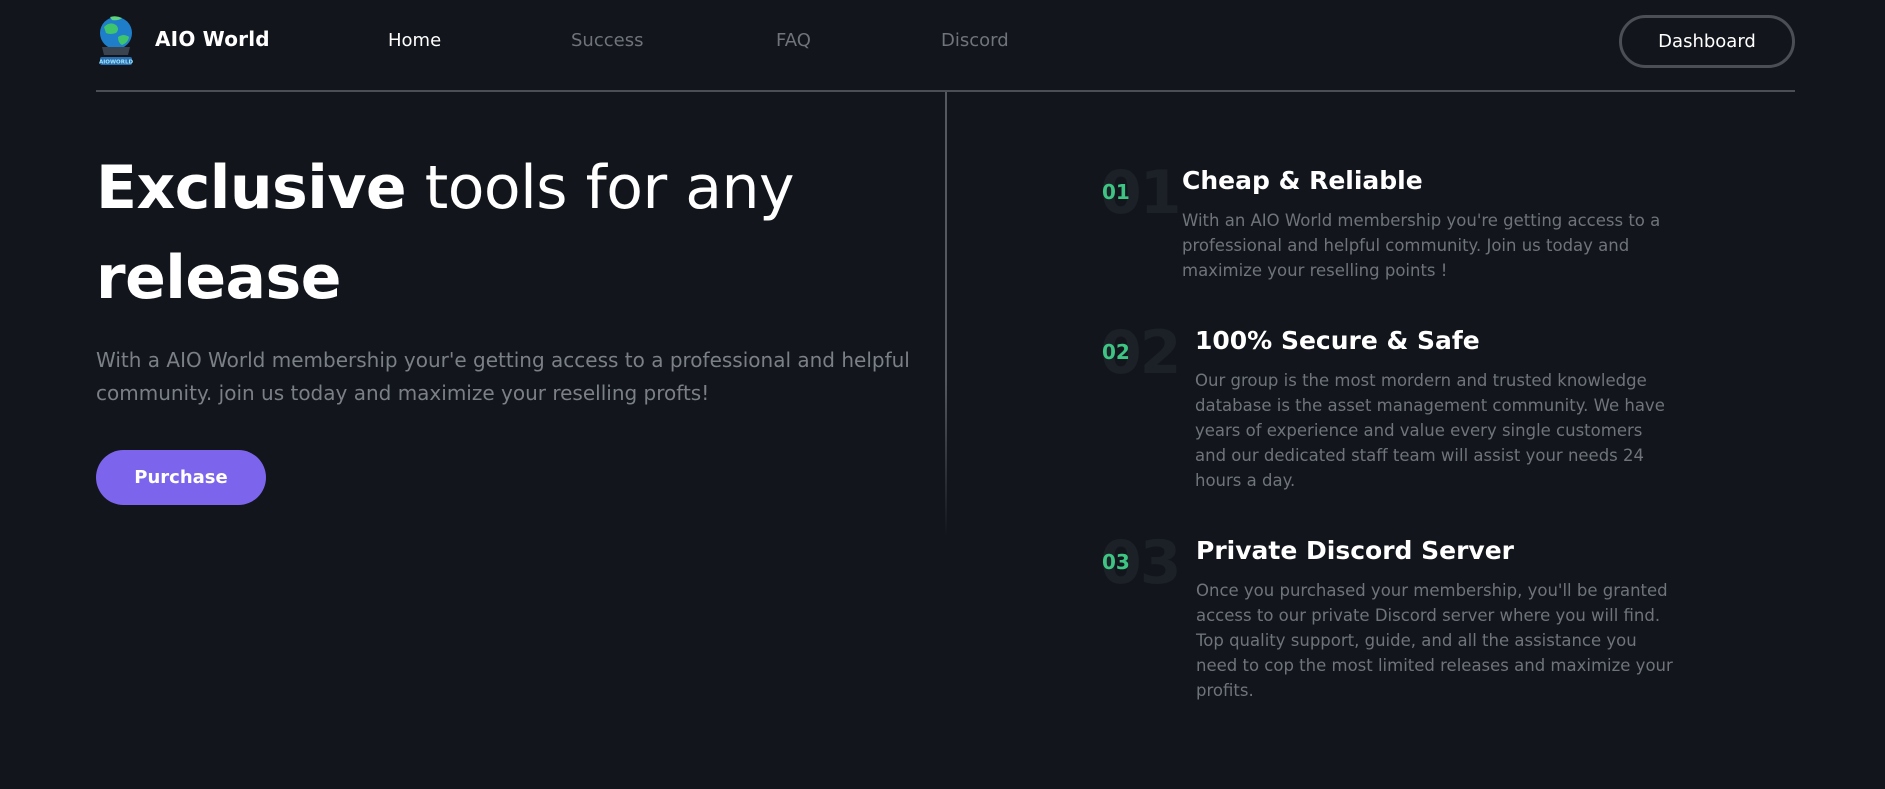 This screenshot has width=1885, height=789. I want to click on hero-title-bold: Exclusive, so click(251, 188).